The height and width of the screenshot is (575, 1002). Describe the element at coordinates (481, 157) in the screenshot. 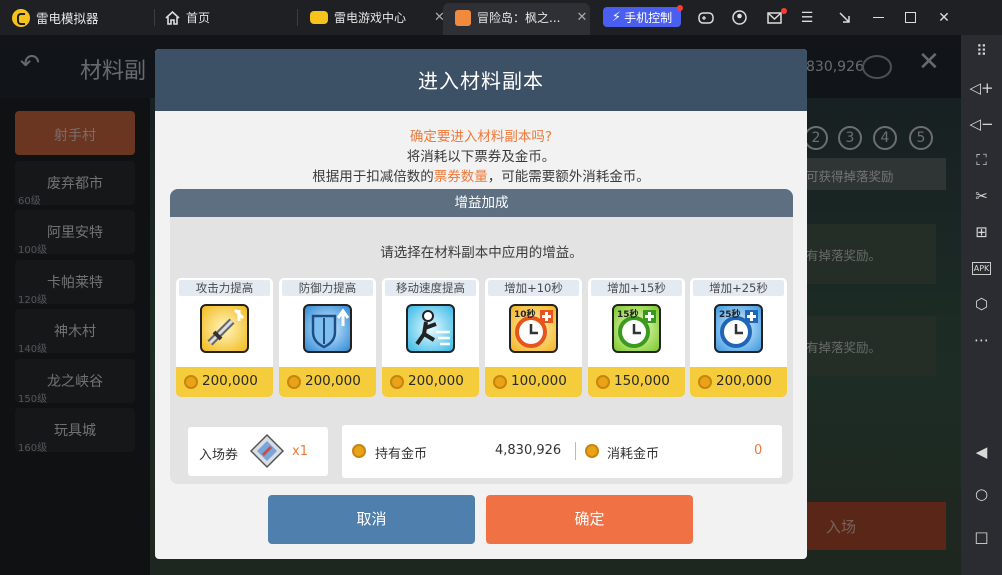

I see `consume-line: 将消耗以下票券及金币。` at that location.